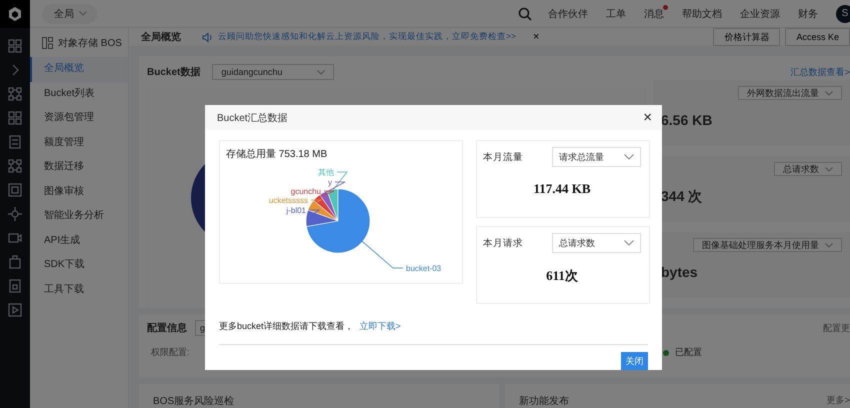 Image resolution: width=850 pixels, height=408 pixels. What do you see at coordinates (688, 352) in the screenshot?
I see `status-text: 已配置` at bounding box center [688, 352].